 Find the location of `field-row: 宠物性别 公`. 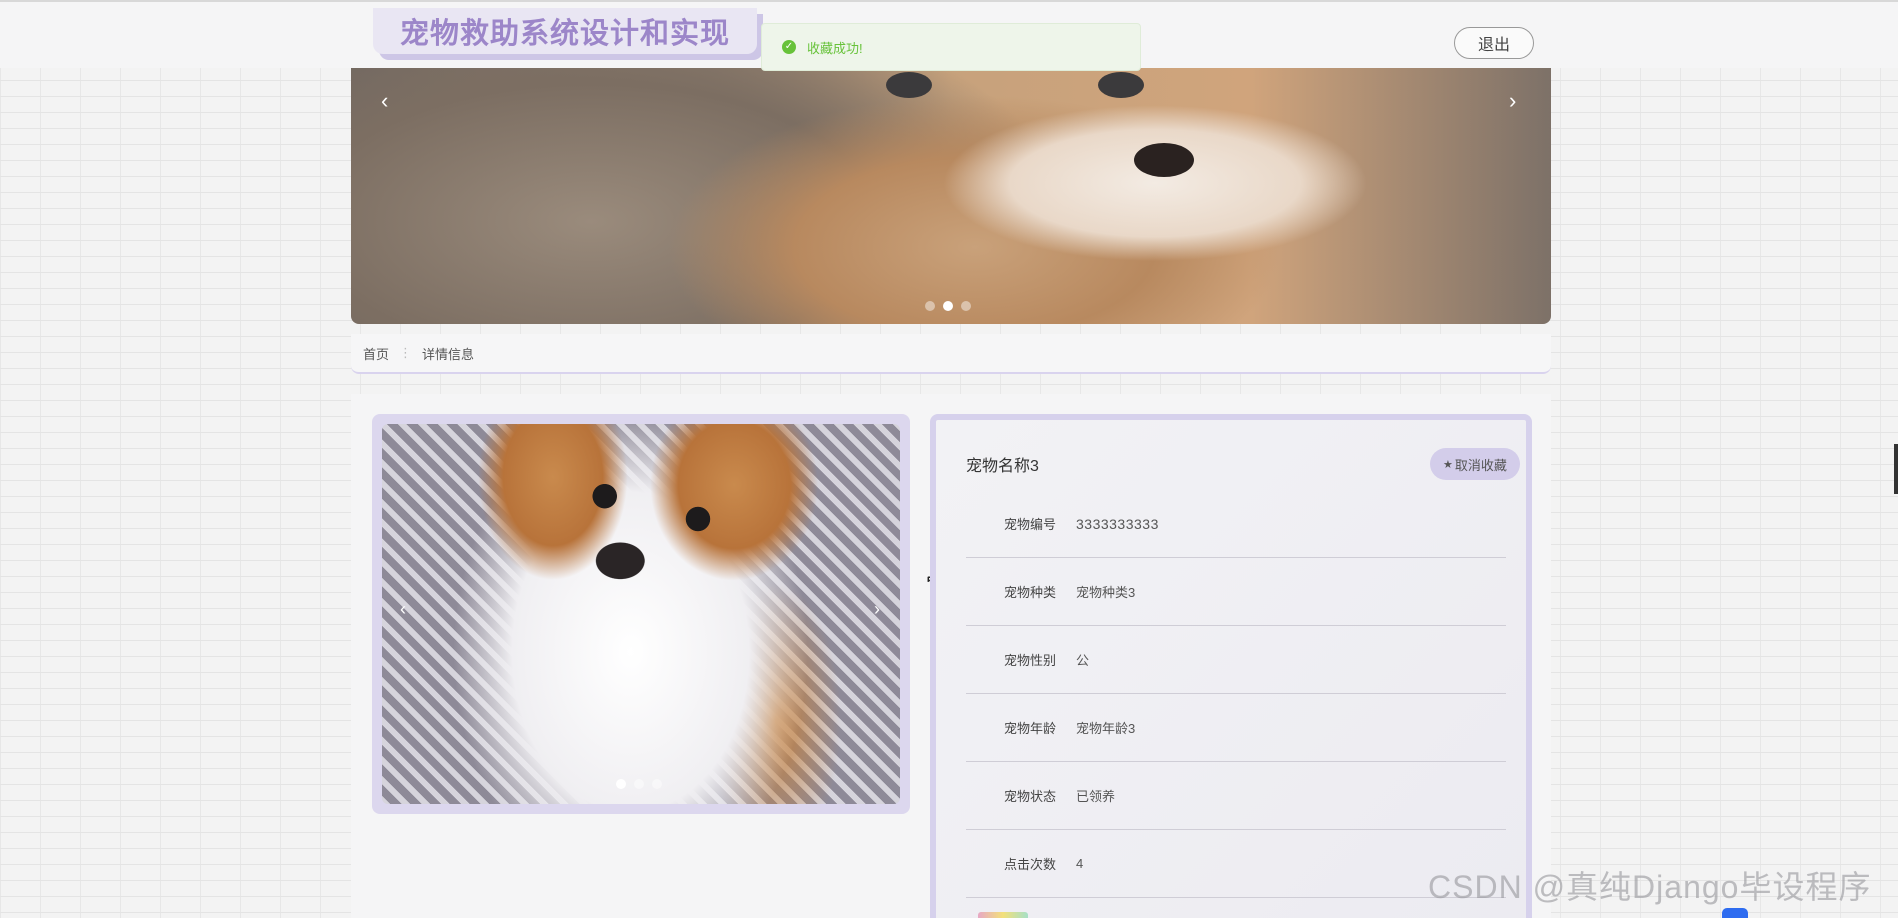

field-row: 宠物性别 公 is located at coordinates (1236, 660).